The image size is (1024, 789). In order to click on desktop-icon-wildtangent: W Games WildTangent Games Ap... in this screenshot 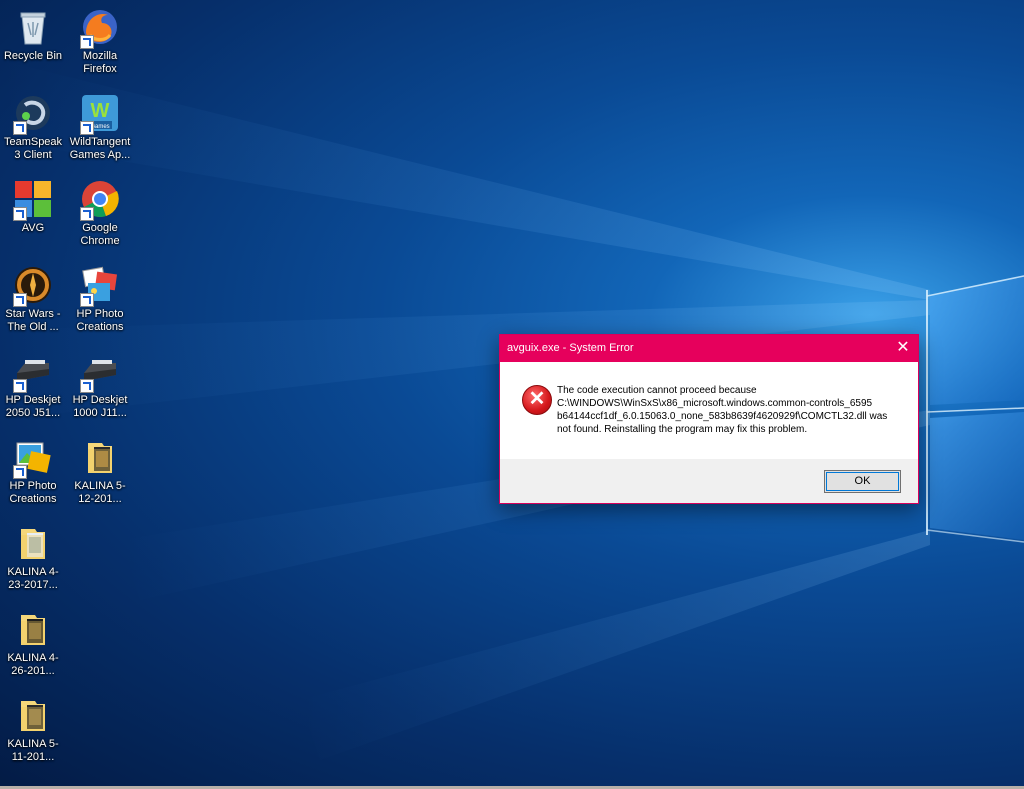, I will do `click(100, 126)`.